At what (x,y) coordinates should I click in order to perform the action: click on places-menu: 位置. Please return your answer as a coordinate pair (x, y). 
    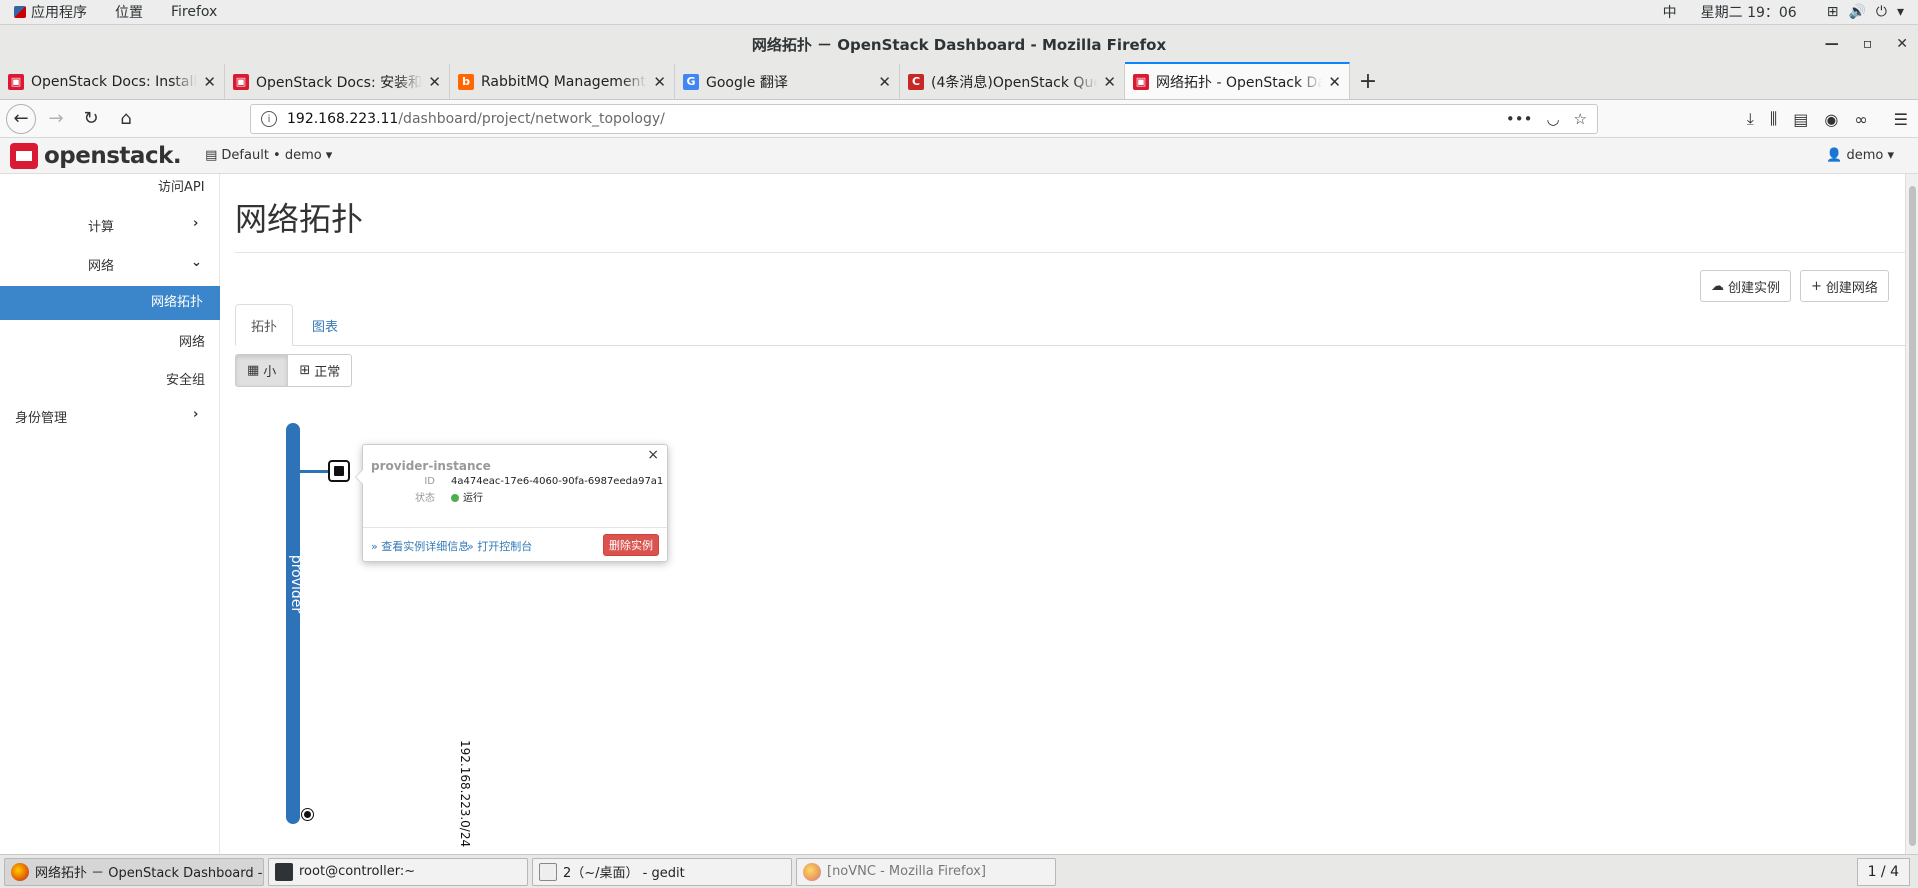
    Looking at the image, I should click on (129, 12).